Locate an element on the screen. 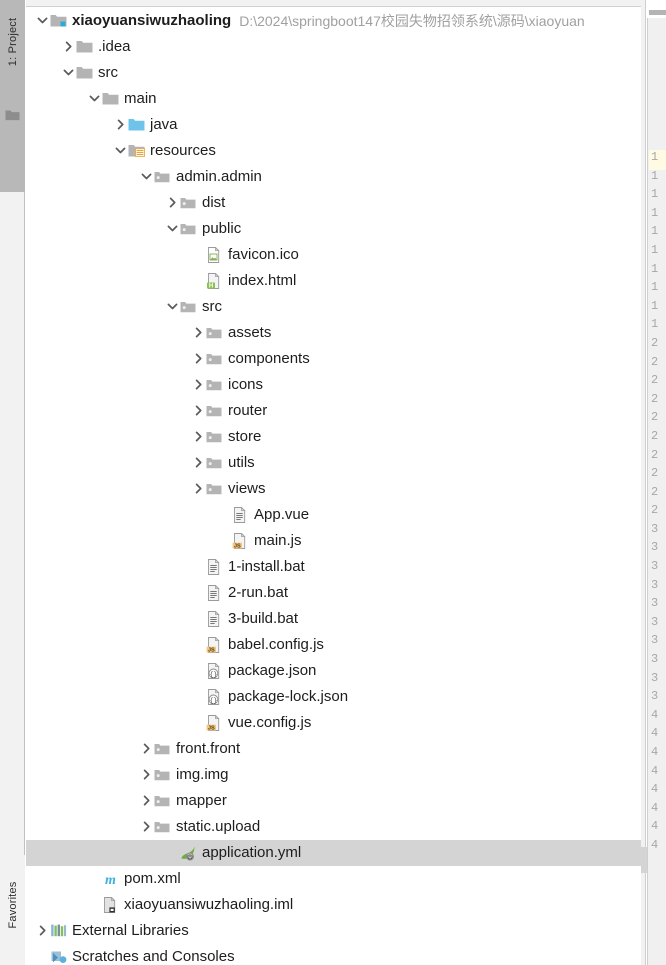 The height and width of the screenshot is (965, 666). tree-row-2-run-bat: 2-run.bat is located at coordinates (333, 593).